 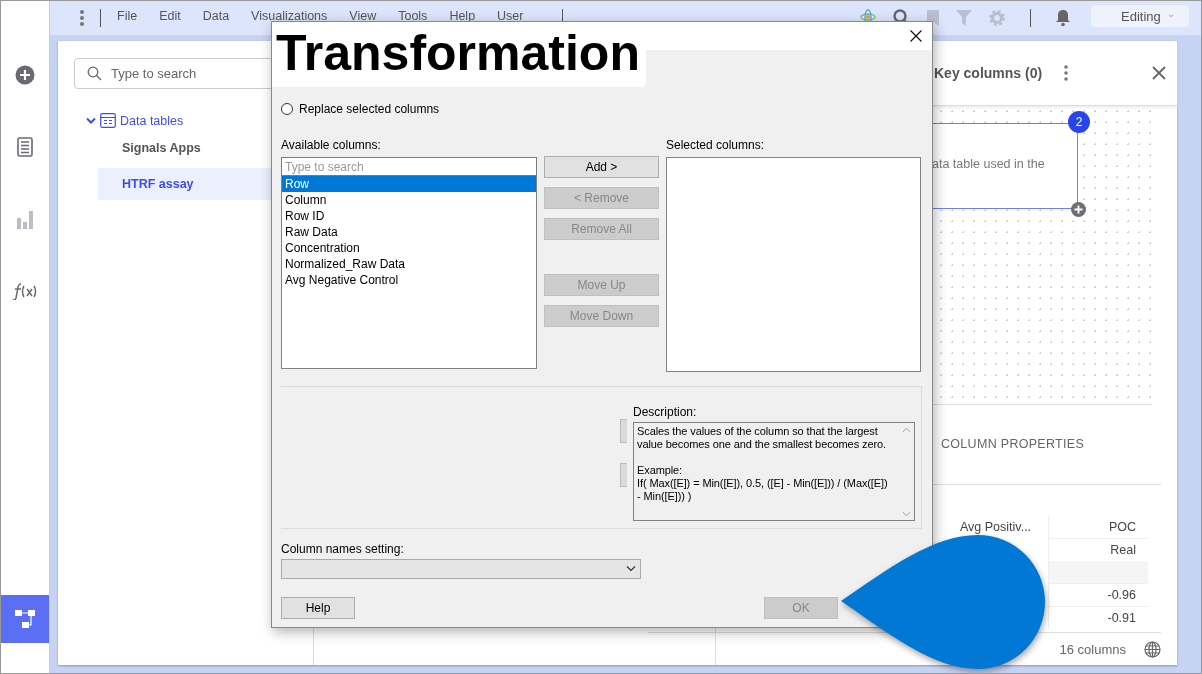 I want to click on node-text: ata table used in the, so click(x=988, y=164).